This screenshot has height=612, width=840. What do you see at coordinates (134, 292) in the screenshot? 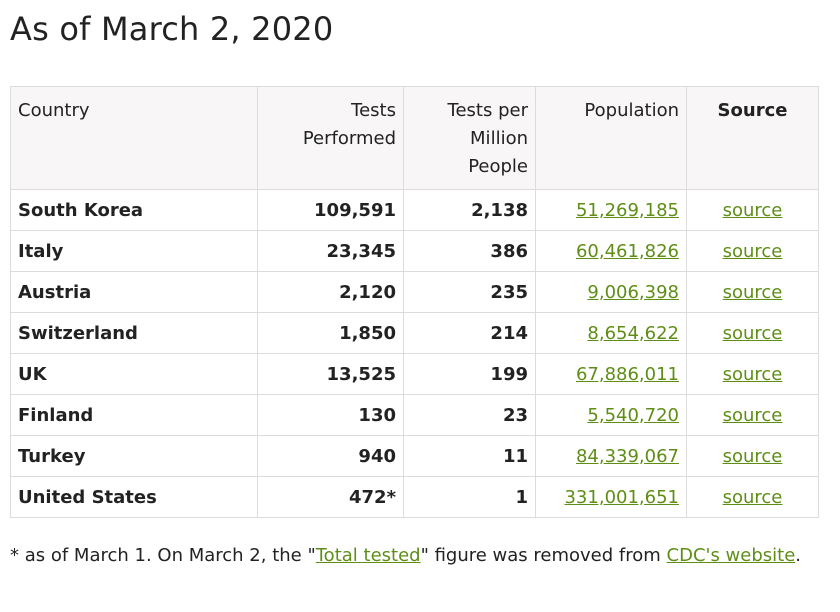
I see `cell-country: Austria` at bounding box center [134, 292].